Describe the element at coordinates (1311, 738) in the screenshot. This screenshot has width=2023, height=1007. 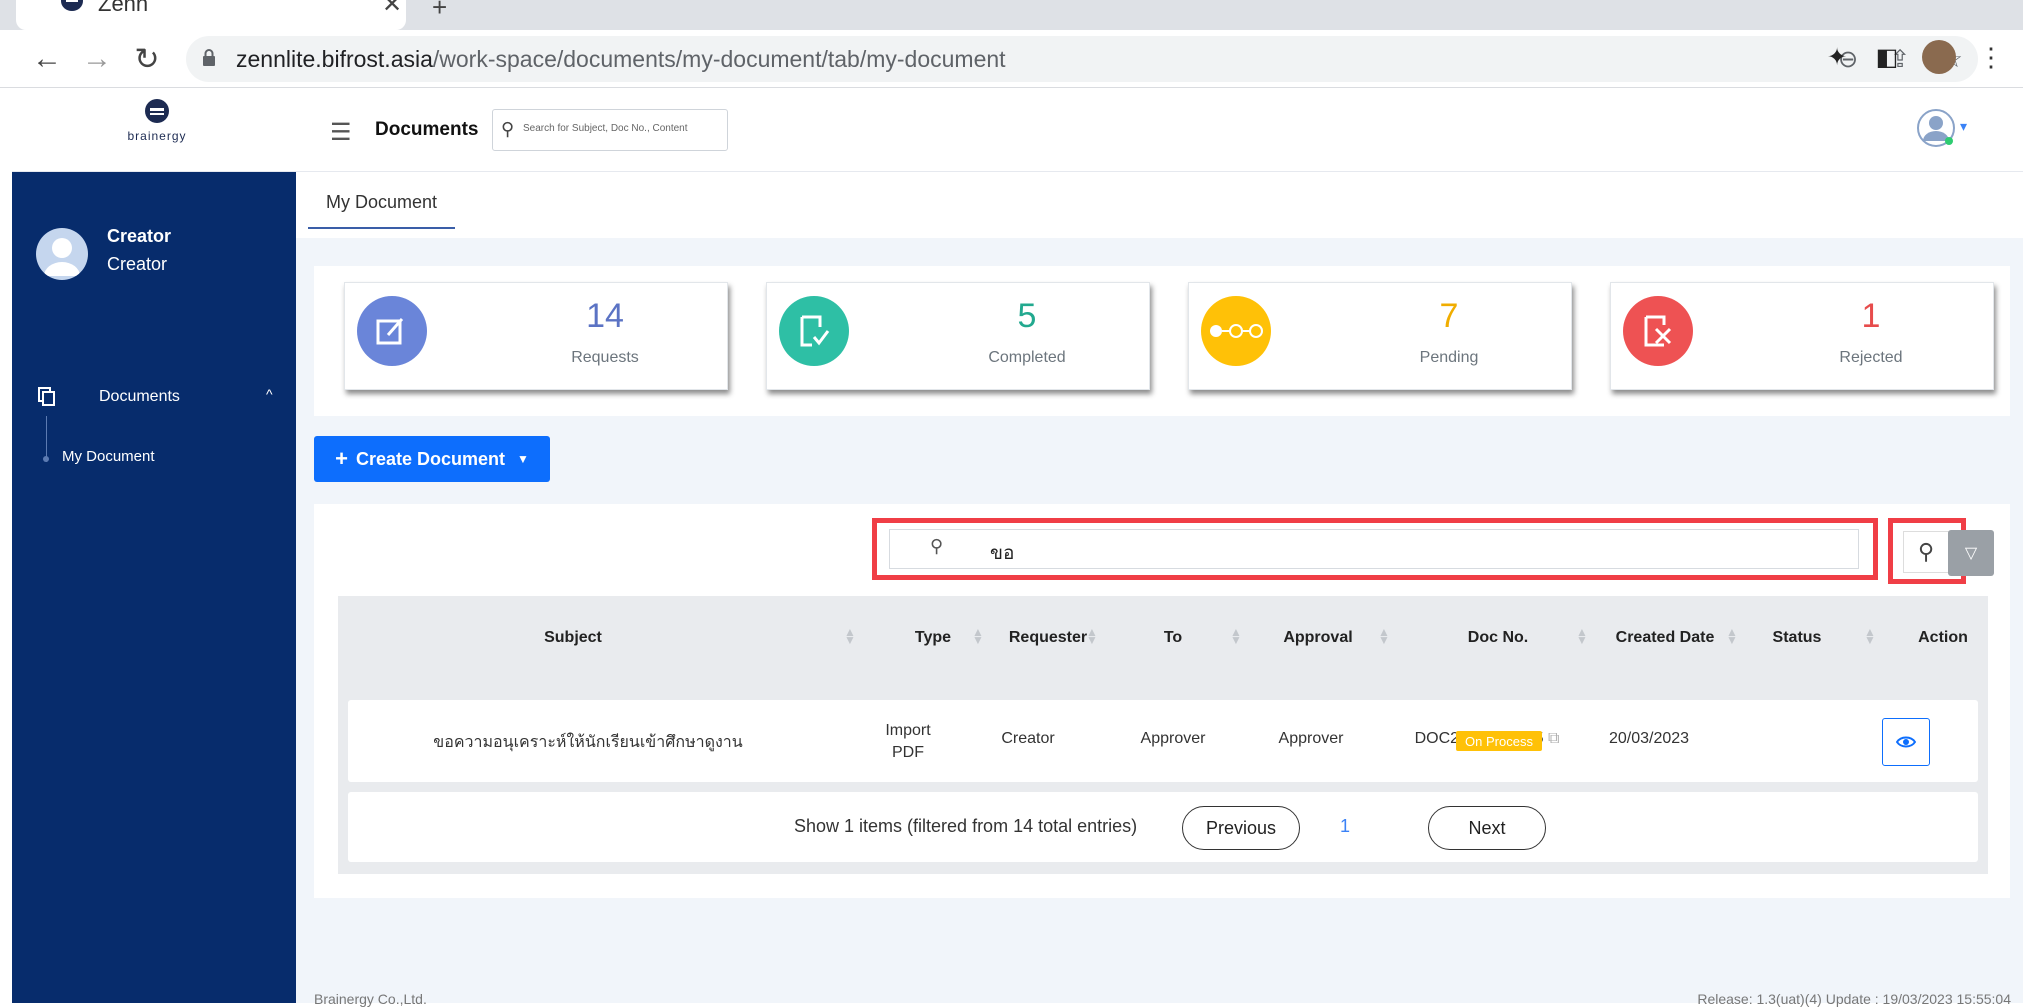
I see `cell-approval: Approver` at that location.